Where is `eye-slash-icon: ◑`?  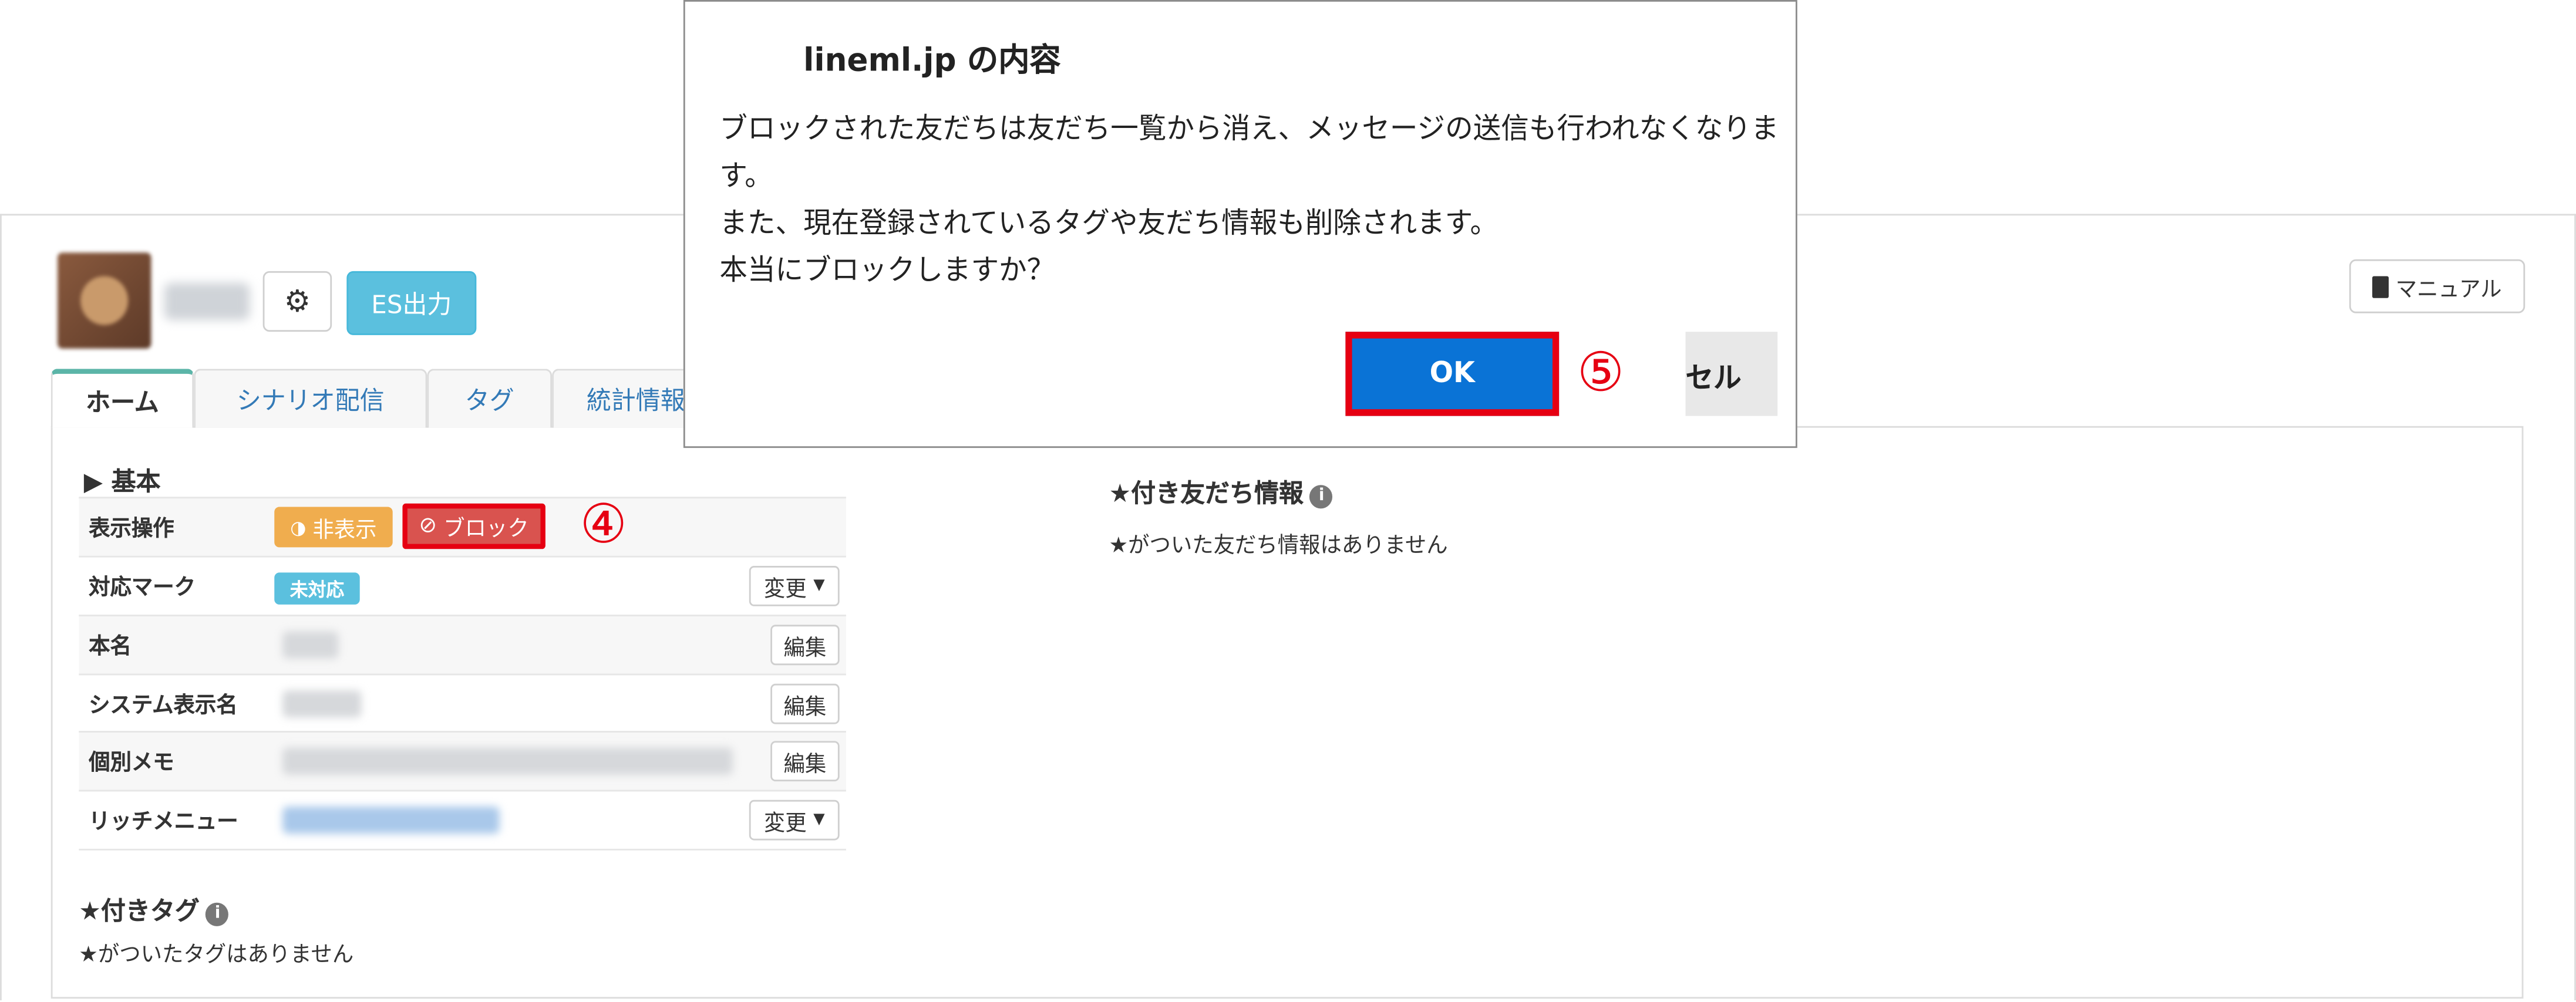
eye-slash-icon: ◑ is located at coordinates (298, 527).